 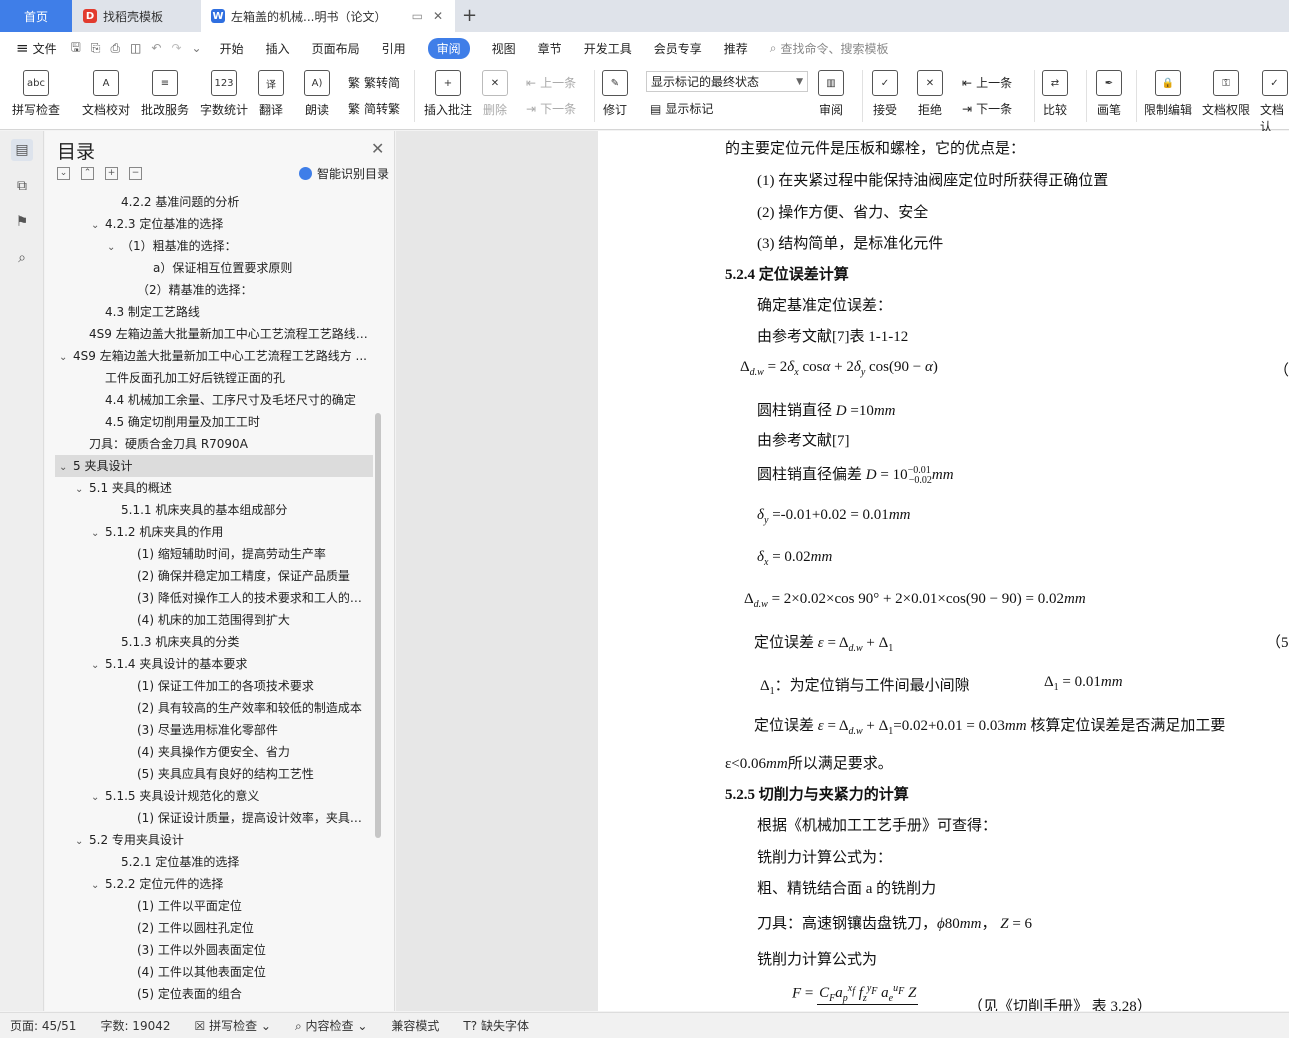 What do you see at coordinates (214, 752) in the screenshot?
I see `toc-item: (4) 夹具操作方便安全、省力` at bounding box center [214, 752].